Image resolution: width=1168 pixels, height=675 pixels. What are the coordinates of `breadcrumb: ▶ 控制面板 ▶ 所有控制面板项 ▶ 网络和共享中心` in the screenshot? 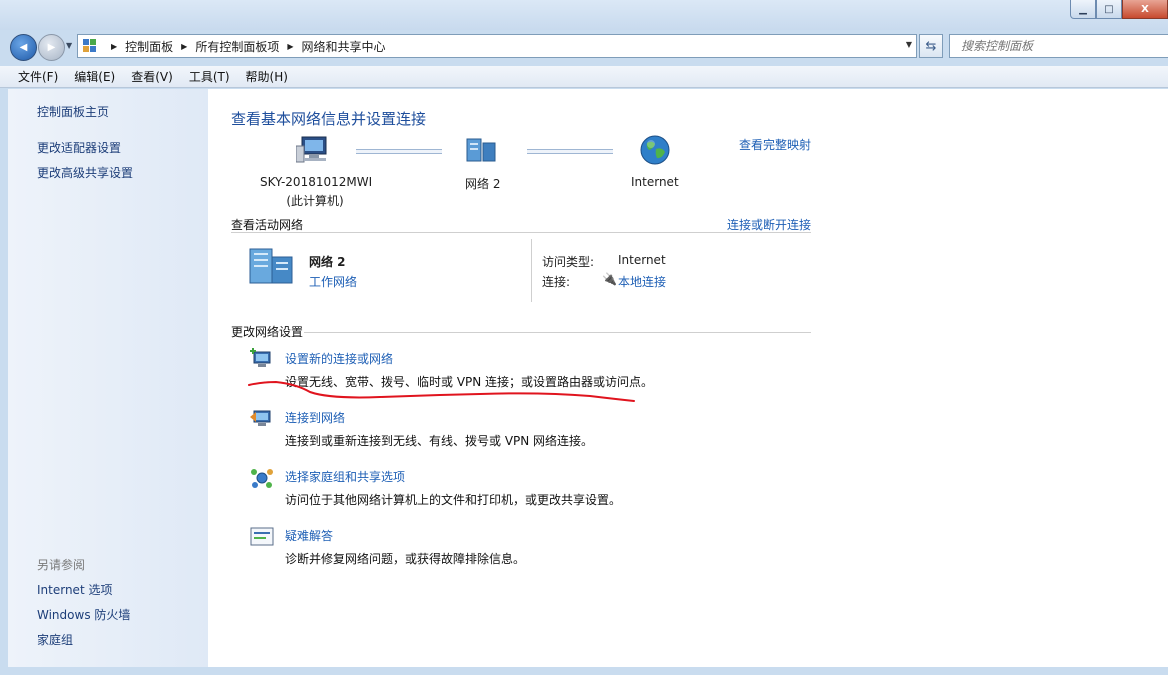 It's located at (244, 46).